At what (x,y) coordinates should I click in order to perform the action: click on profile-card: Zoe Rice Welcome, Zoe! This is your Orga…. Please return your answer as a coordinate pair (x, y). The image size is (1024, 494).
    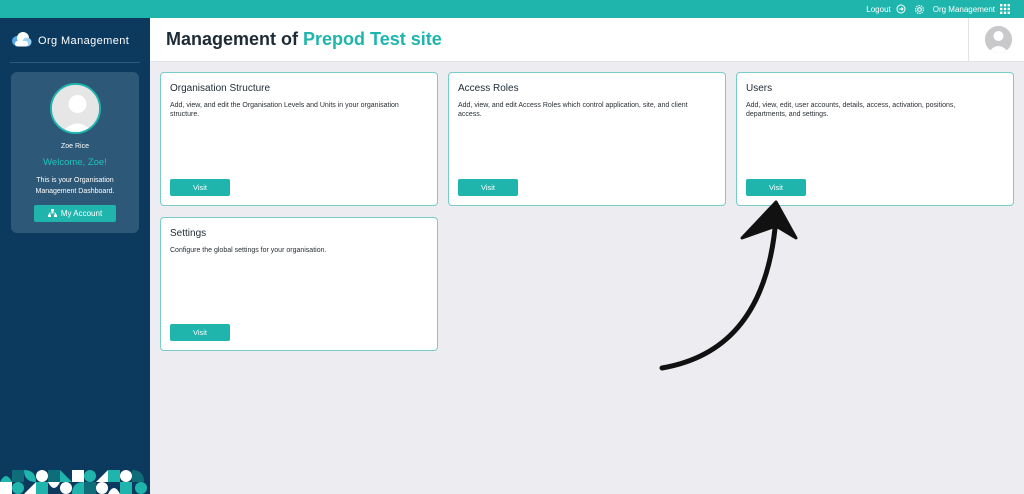
    Looking at the image, I should click on (75, 152).